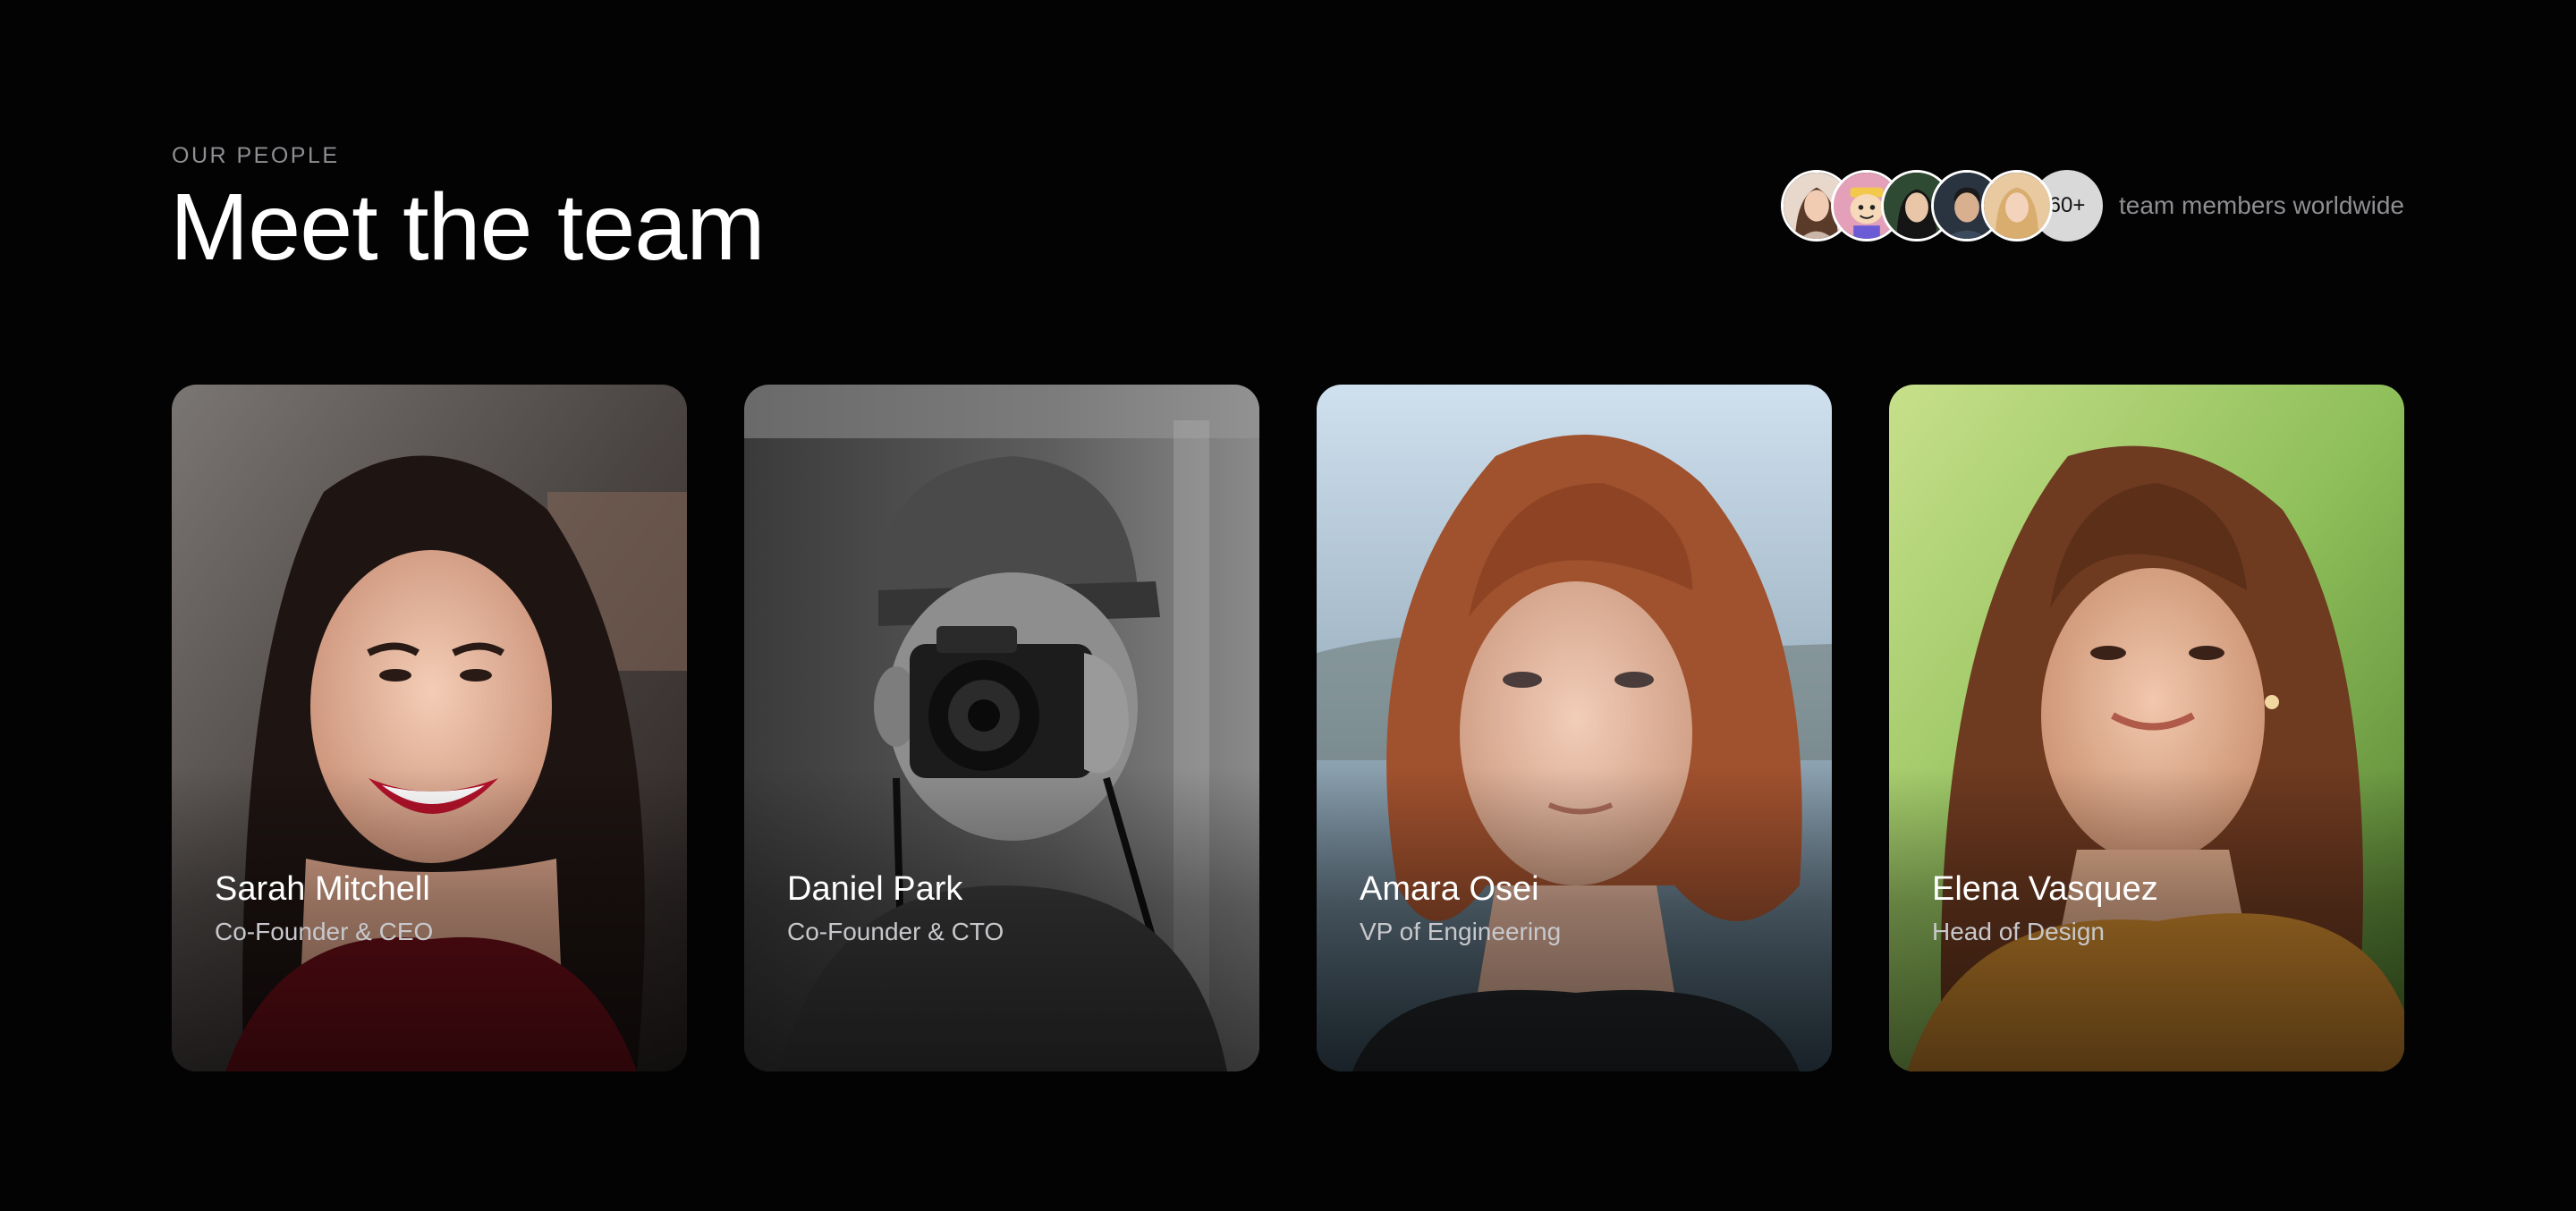 Image resolution: width=2576 pixels, height=1211 pixels. What do you see at coordinates (1461, 931) in the screenshot?
I see `member-role: VP of Engineering` at bounding box center [1461, 931].